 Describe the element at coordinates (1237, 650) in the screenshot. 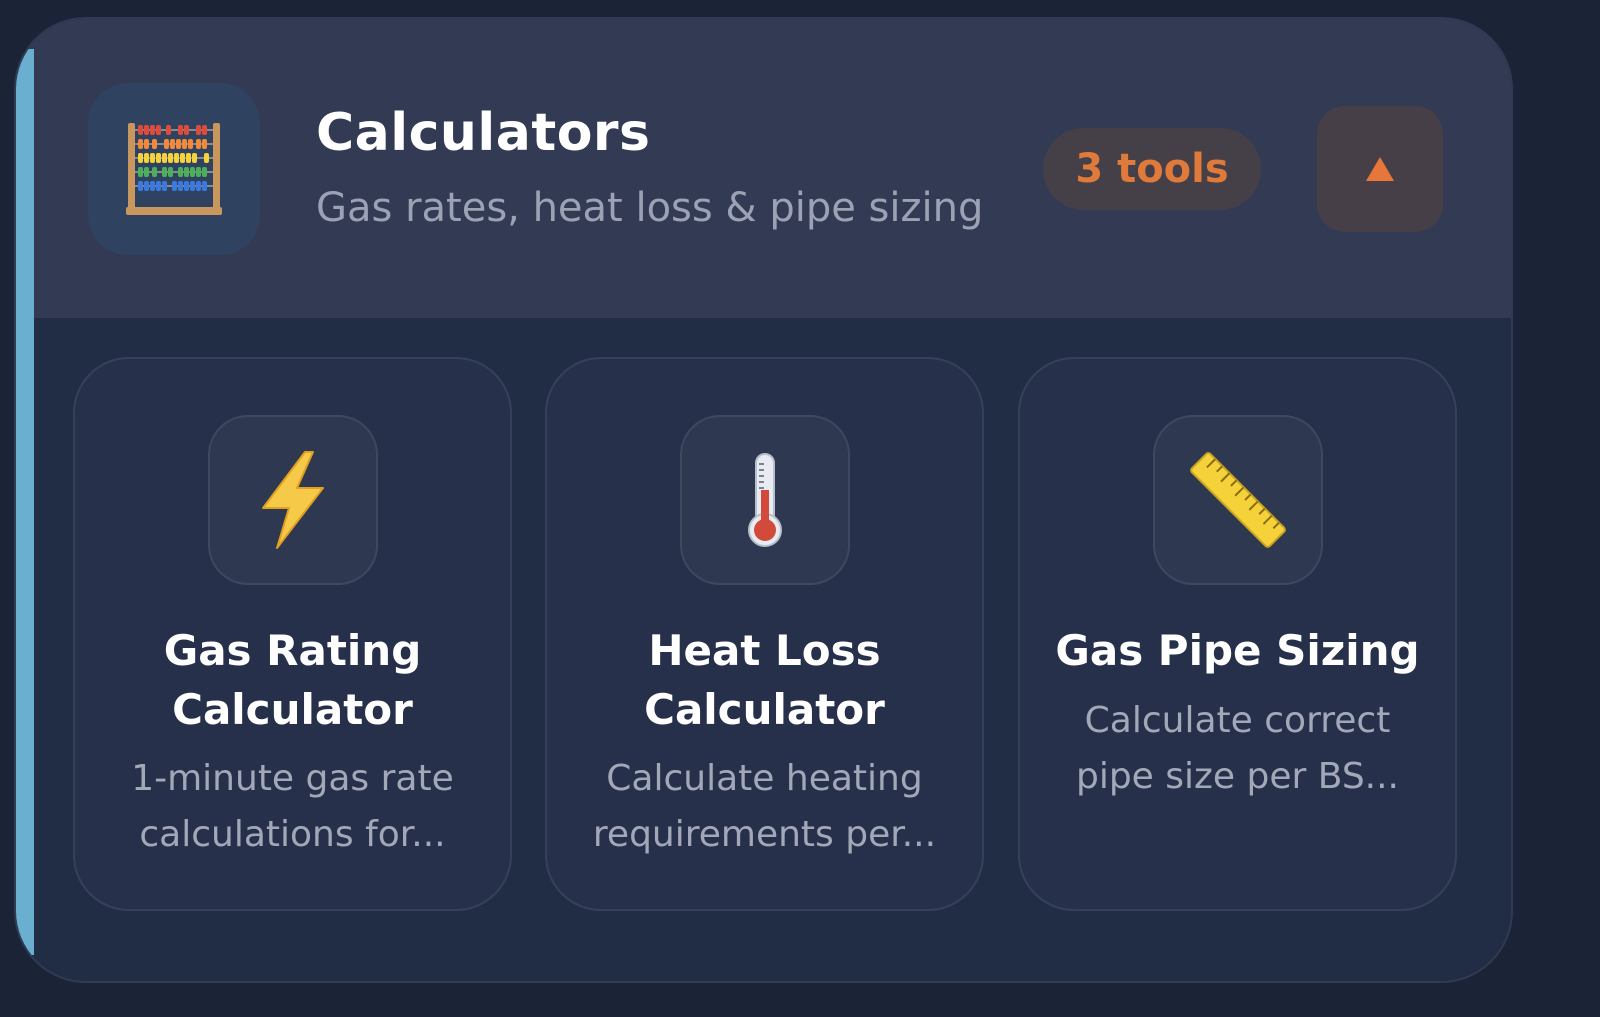

I see `tool-title: Gas Pipe Sizing` at that location.